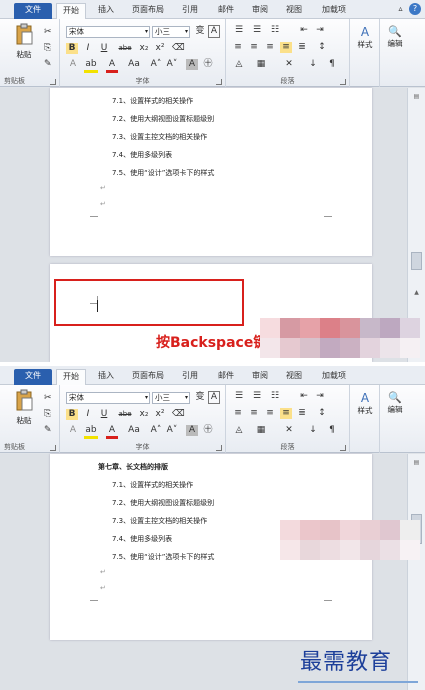  What do you see at coordinates (416, 292) in the screenshot?
I see `scroll-up-icon: ▲` at bounding box center [416, 292].